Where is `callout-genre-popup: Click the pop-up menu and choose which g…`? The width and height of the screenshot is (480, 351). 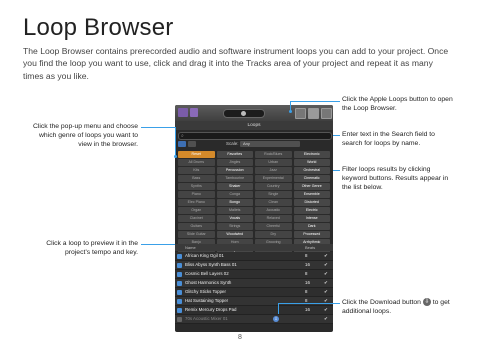 callout-genre-popup: Click the pop-up menu and choose which g… is located at coordinates (85, 135).